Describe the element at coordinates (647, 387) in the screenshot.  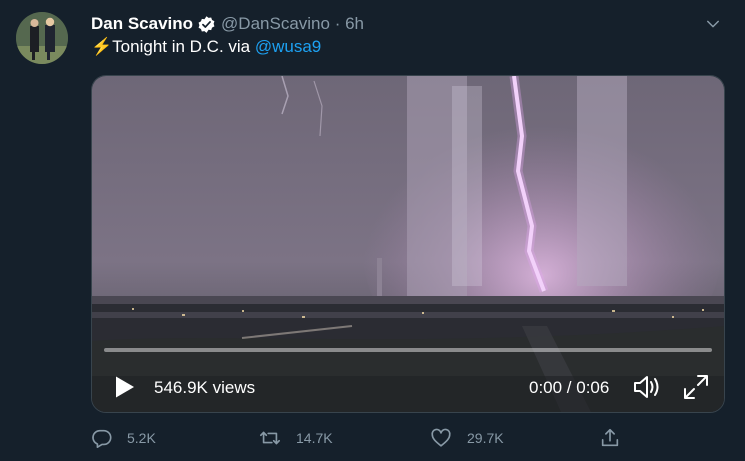
I see `volume-icon` at that location.